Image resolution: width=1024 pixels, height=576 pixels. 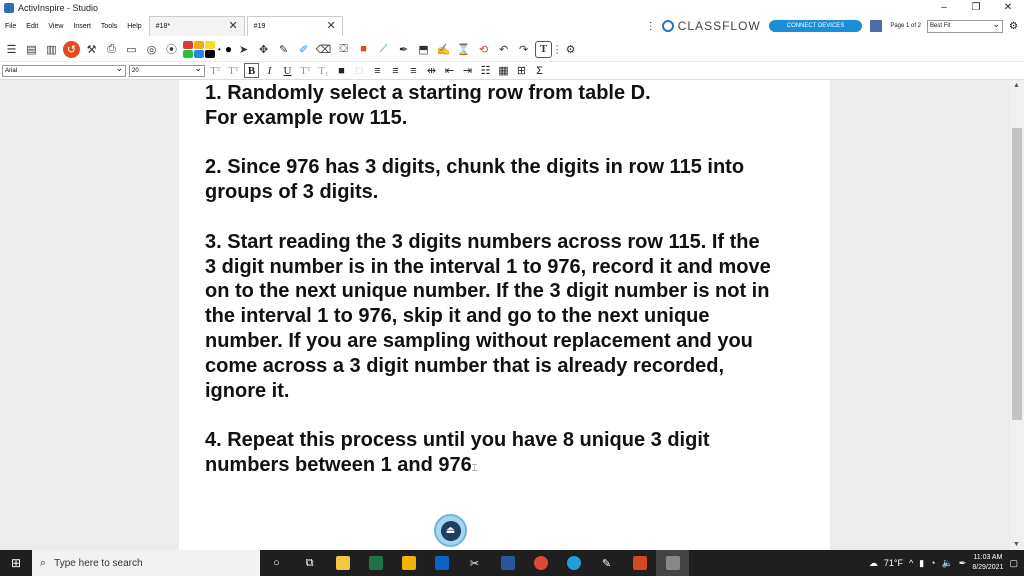 I want to click on connector-icon: ⟋, so click(x=383, y=49).